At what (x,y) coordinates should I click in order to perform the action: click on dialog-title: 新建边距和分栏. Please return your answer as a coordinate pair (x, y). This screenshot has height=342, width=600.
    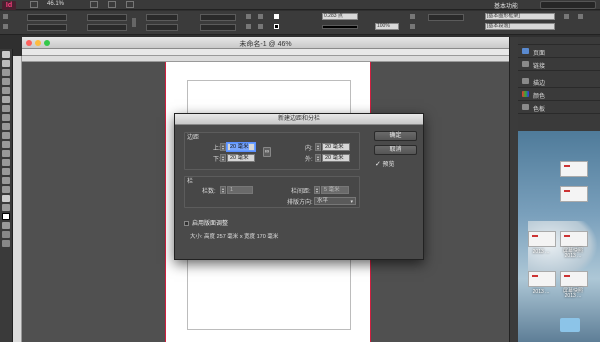
    Looking at the image, I should click on (299, 119).